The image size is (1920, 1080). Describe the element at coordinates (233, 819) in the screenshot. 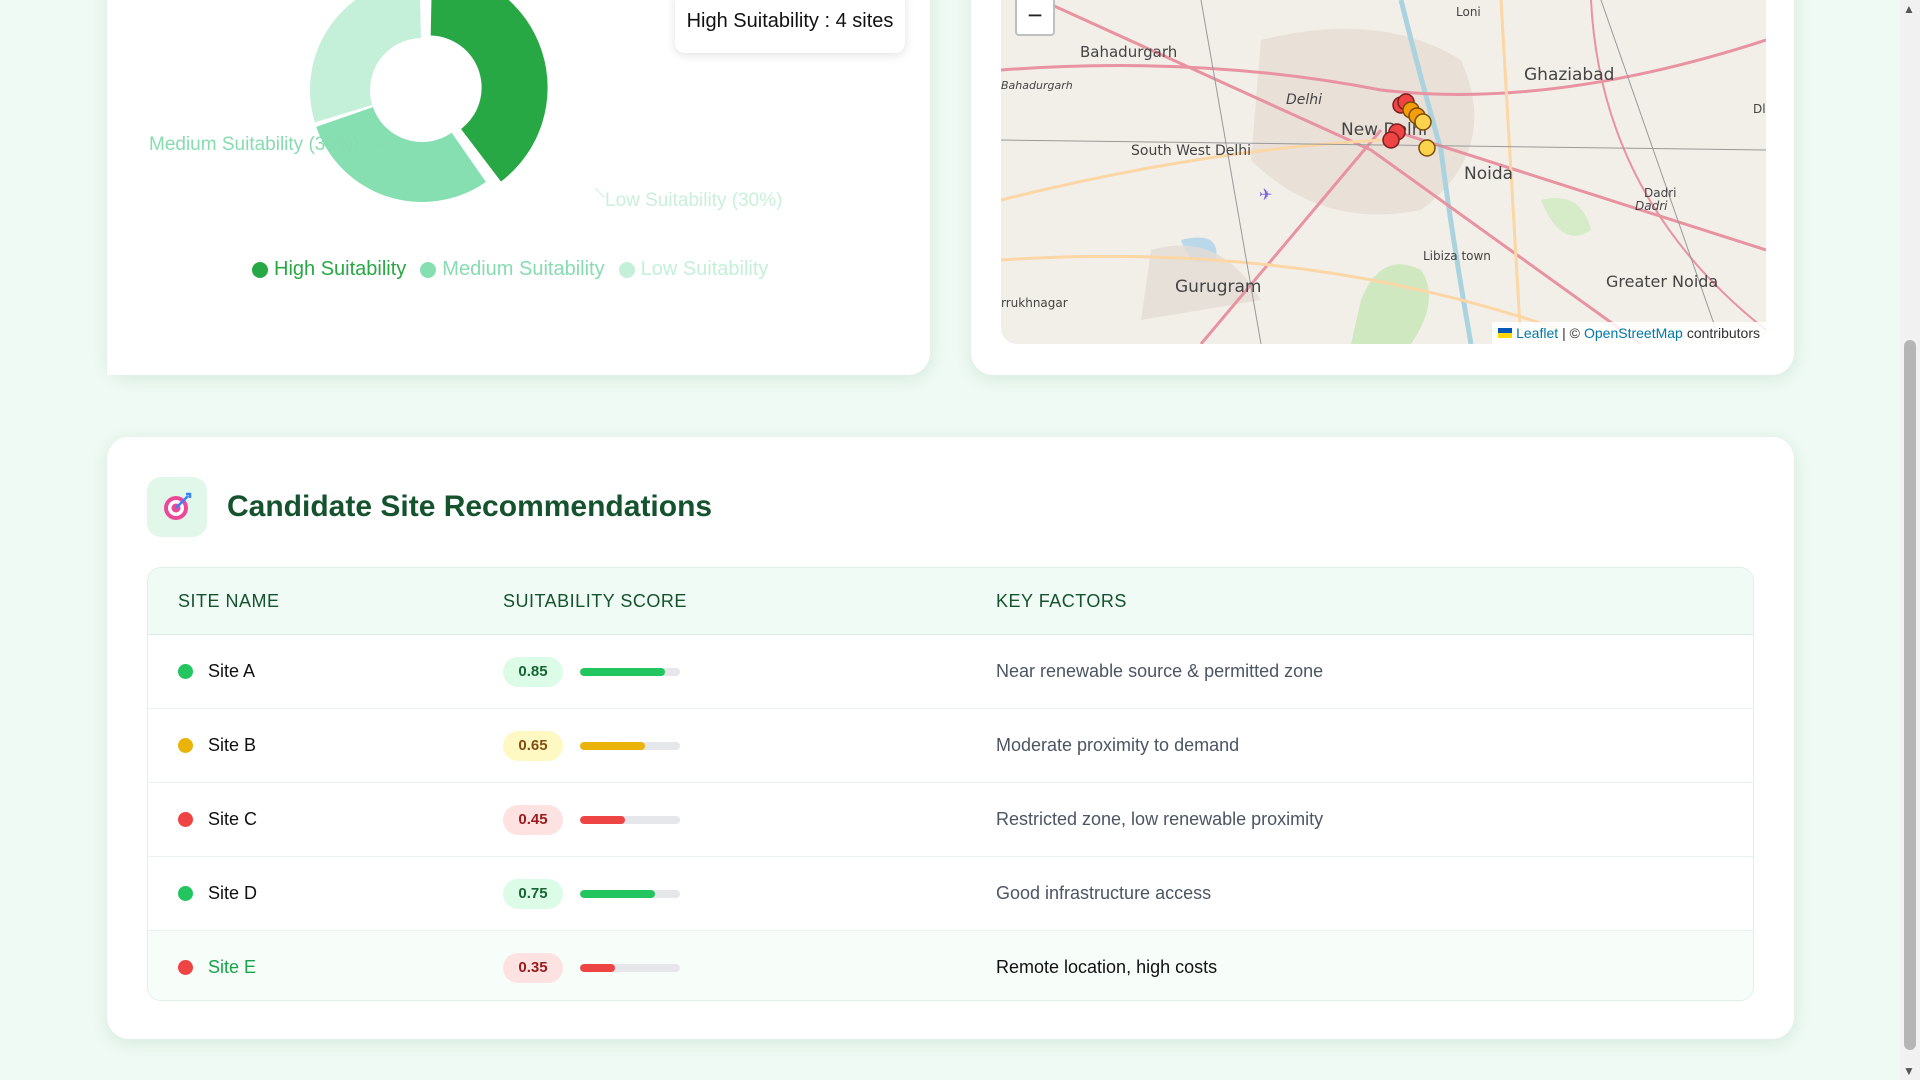

I see `site-name: Site C` at that location.